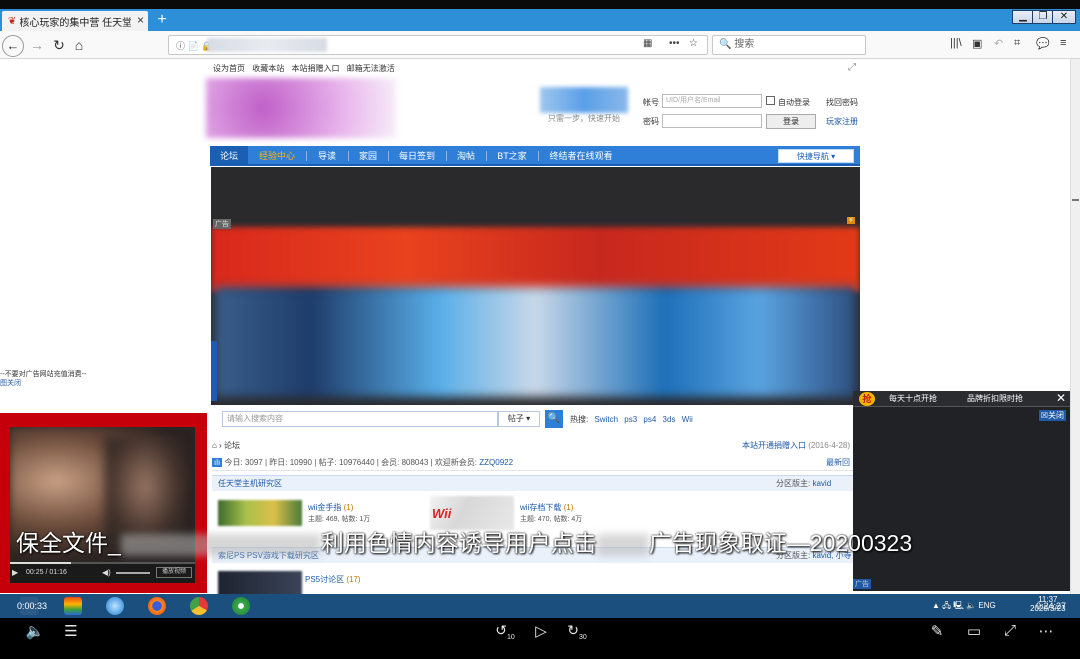 The image size is (1080, 659). I want to click on volume-slider, so click(133, 573).